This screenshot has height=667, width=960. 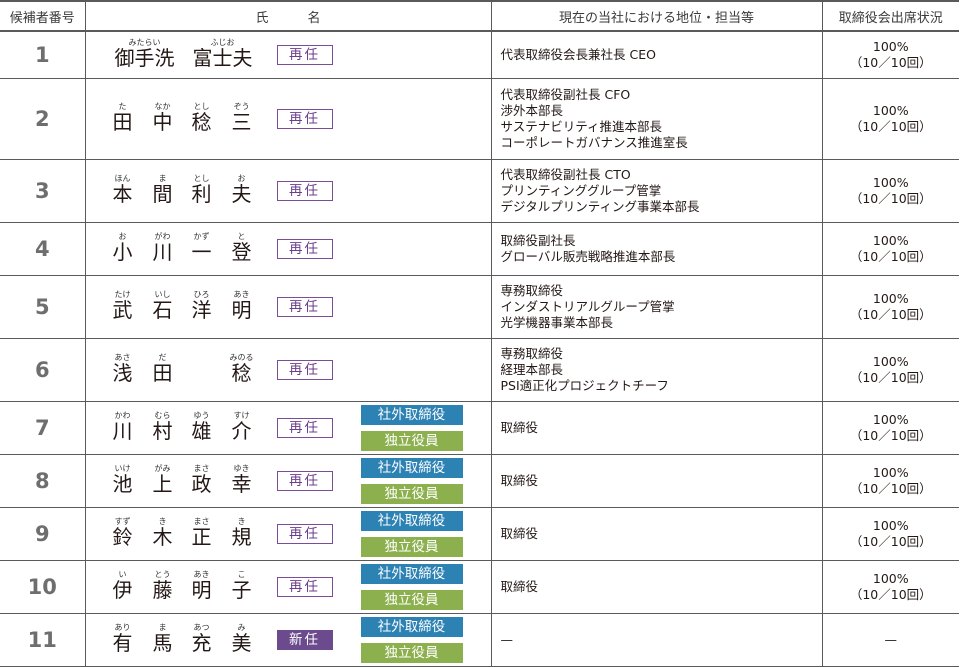 I want to click on position-line: サステナビリティ推進本部長, so click(x=581, y=126).